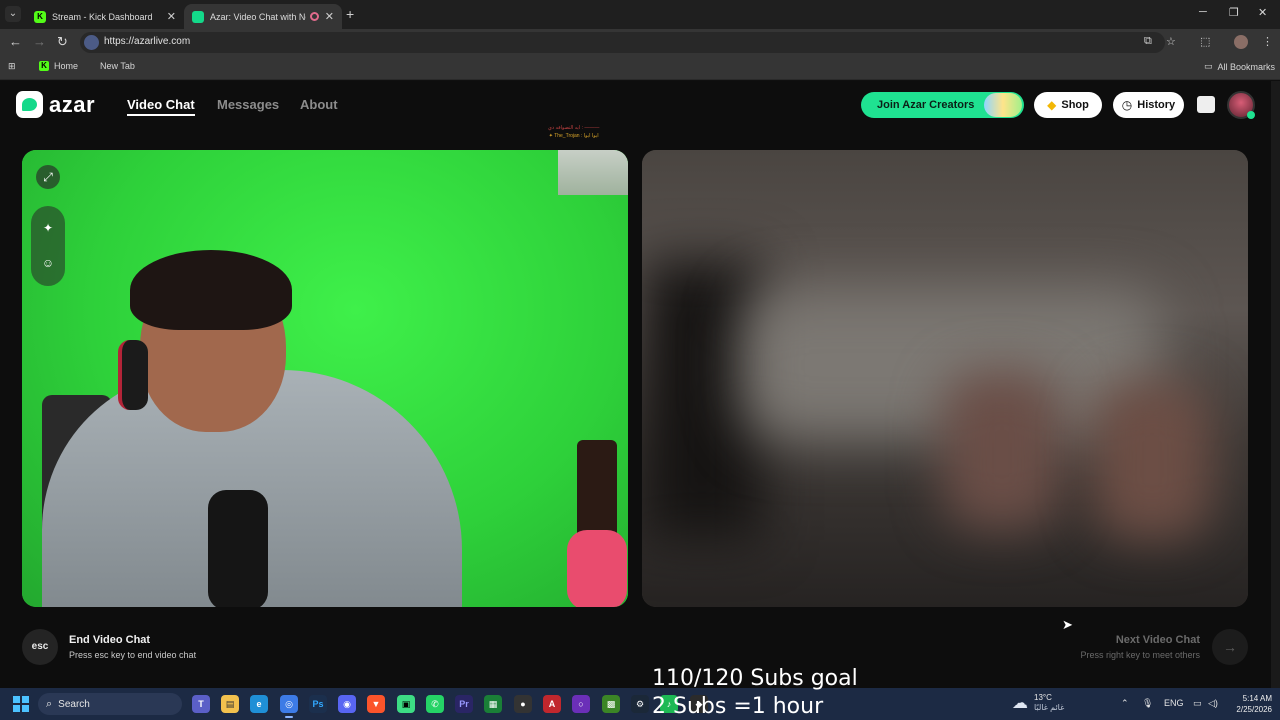 This screenshot has height=720, width=1280. Describe the element at coordinates (109, 640) in the screenshot. I see `end-video-chat-title: End Video Chat` at that location.